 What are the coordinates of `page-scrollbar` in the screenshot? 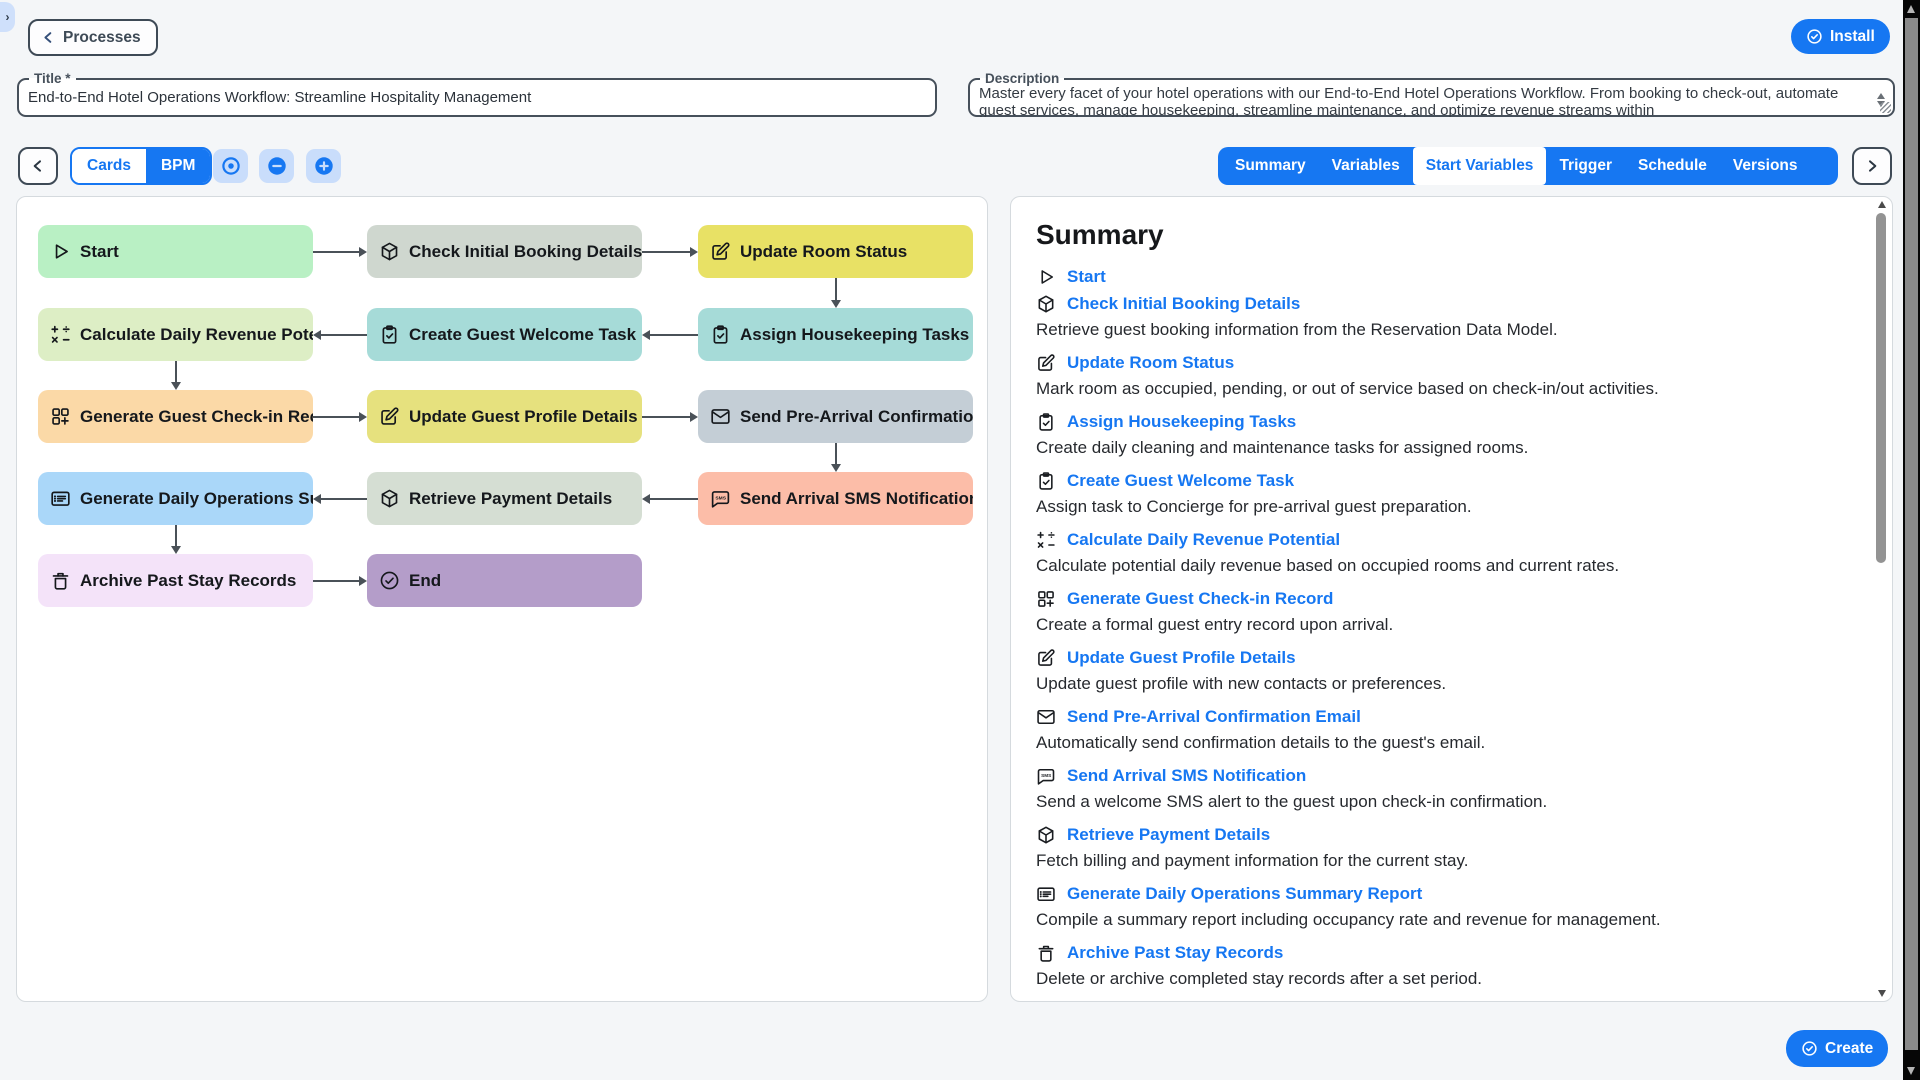 It's located at (1911, 540).